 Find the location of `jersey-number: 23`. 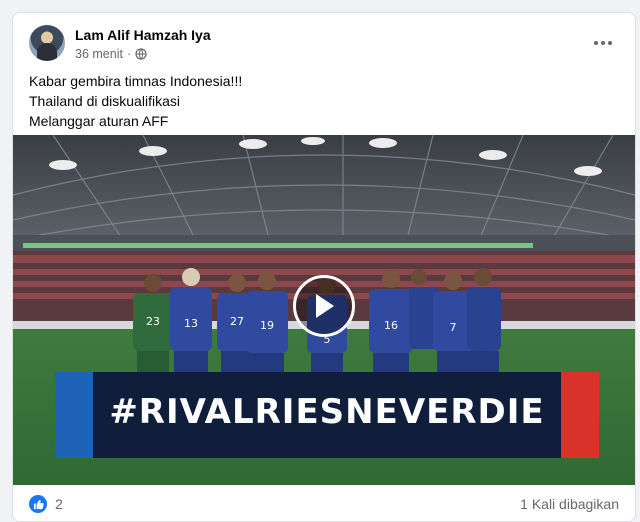

jersey-number: 23 is located at coordinates (153, 321).